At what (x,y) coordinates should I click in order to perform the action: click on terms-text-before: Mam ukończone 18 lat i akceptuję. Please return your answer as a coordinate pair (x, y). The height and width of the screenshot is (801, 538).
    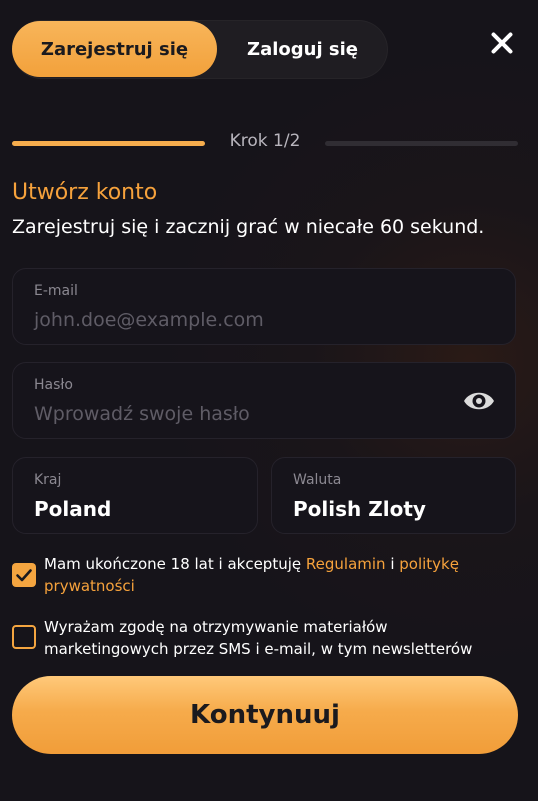
    Looking at the image, I should click on (175, 564).